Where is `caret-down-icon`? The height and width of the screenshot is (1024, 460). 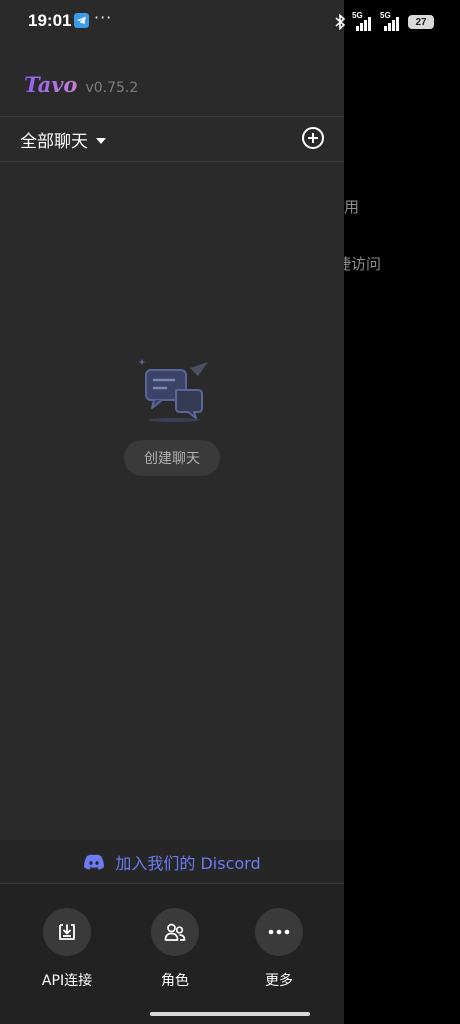
caret-down-icon is located at coordinates (101, 140).